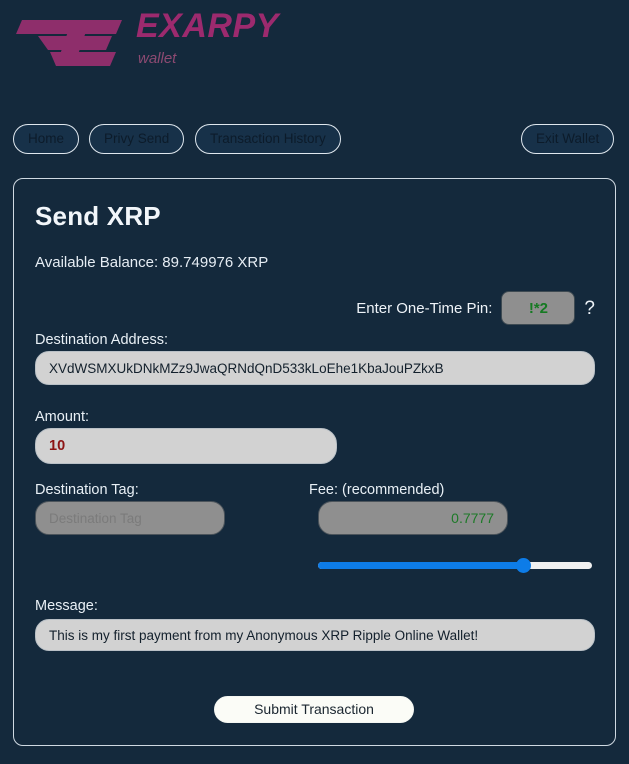 The height and width of the screenshot is (764, 629). Describe the element at coordinates (538, 308) in the screenshot. I see `one-time-pin-input` at that location.